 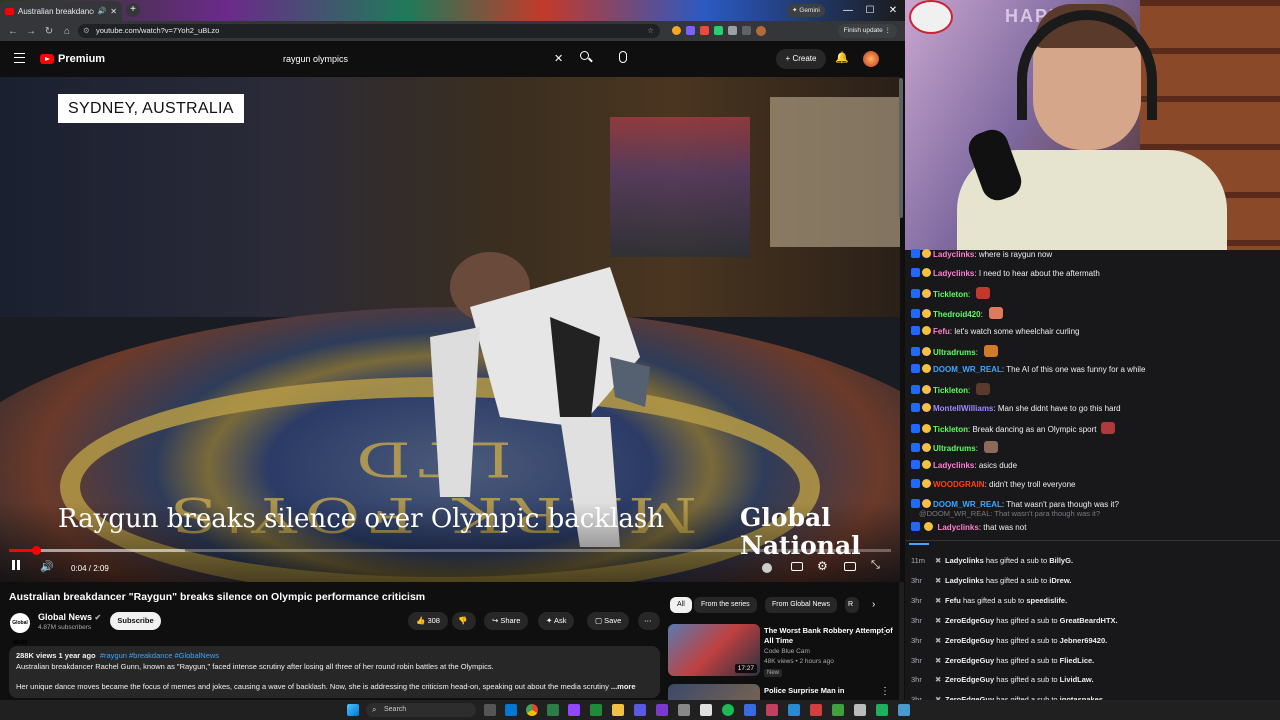 I want to click on youtube-logo: Premium, so click(x=72, y=59).